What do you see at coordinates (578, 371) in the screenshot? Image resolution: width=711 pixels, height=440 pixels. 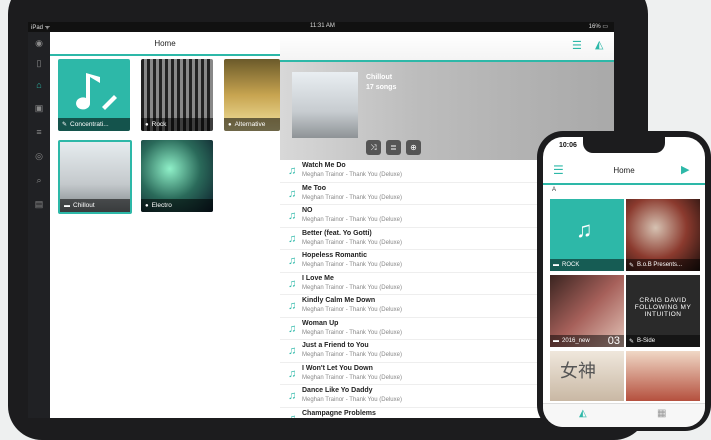 I see `cover-text-2: 女神` at bounding box center [578, 371].